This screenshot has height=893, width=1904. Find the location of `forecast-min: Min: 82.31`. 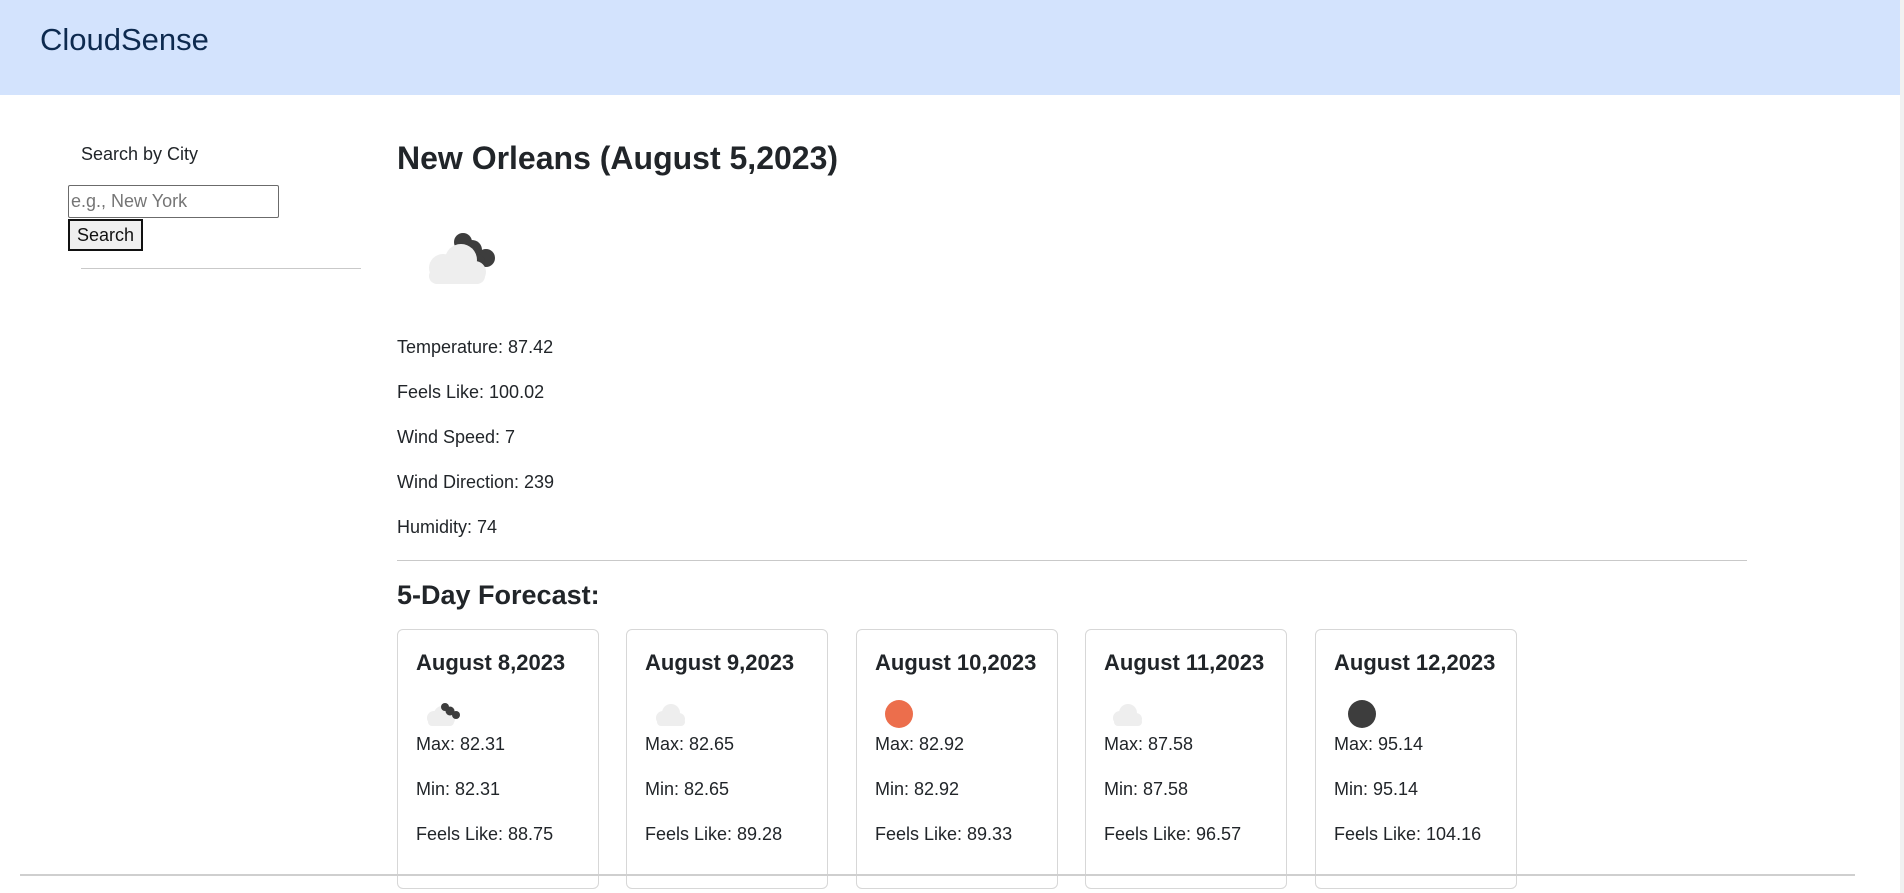

forecast-min: Min: 82.31 is located at coordinates (458, 789).